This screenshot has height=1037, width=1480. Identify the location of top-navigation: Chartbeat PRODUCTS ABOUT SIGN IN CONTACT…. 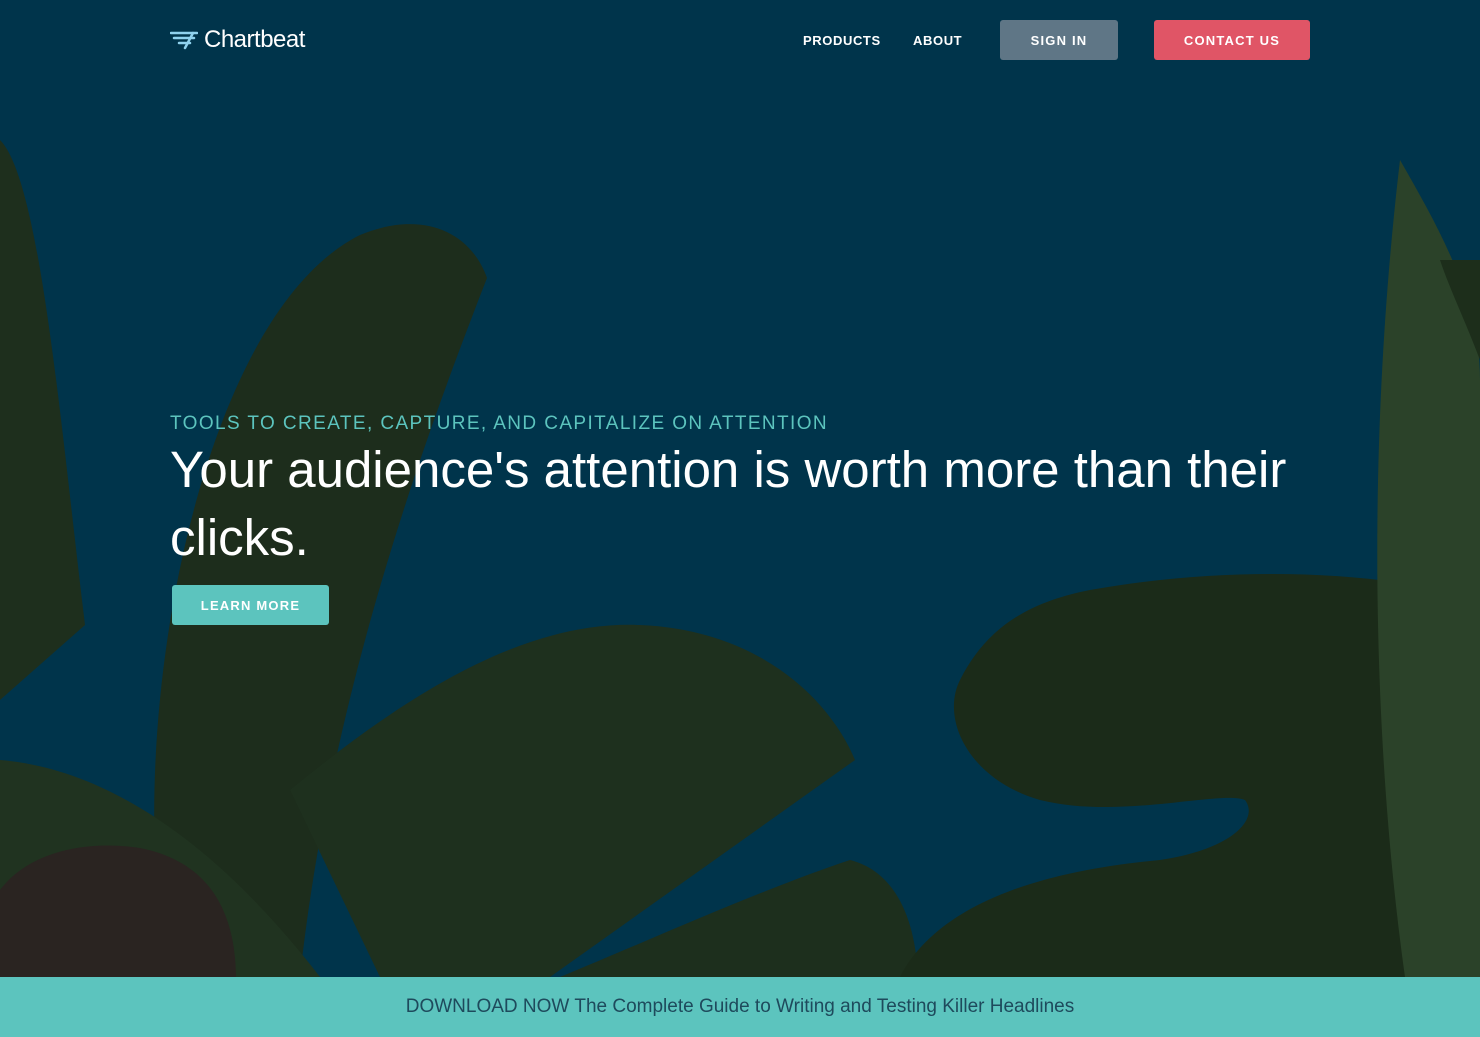
(740, 40).